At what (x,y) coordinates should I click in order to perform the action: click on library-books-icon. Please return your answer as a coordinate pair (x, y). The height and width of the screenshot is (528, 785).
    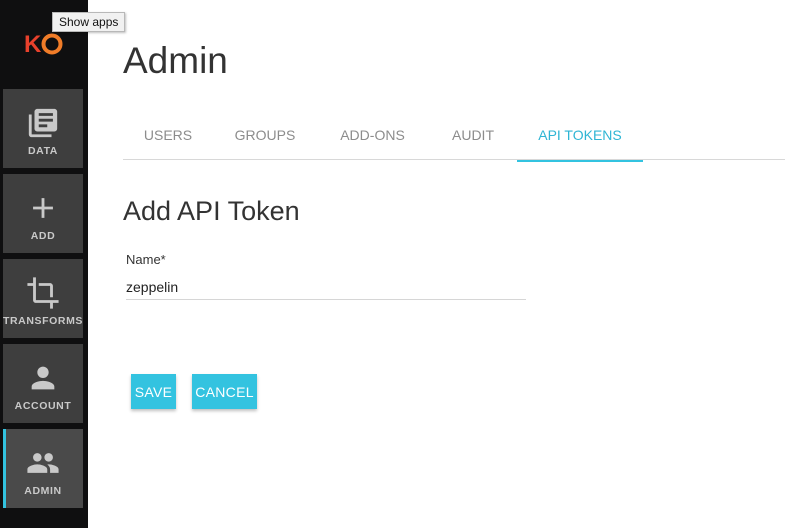
    Looking at the image, I should click on (43, 123).